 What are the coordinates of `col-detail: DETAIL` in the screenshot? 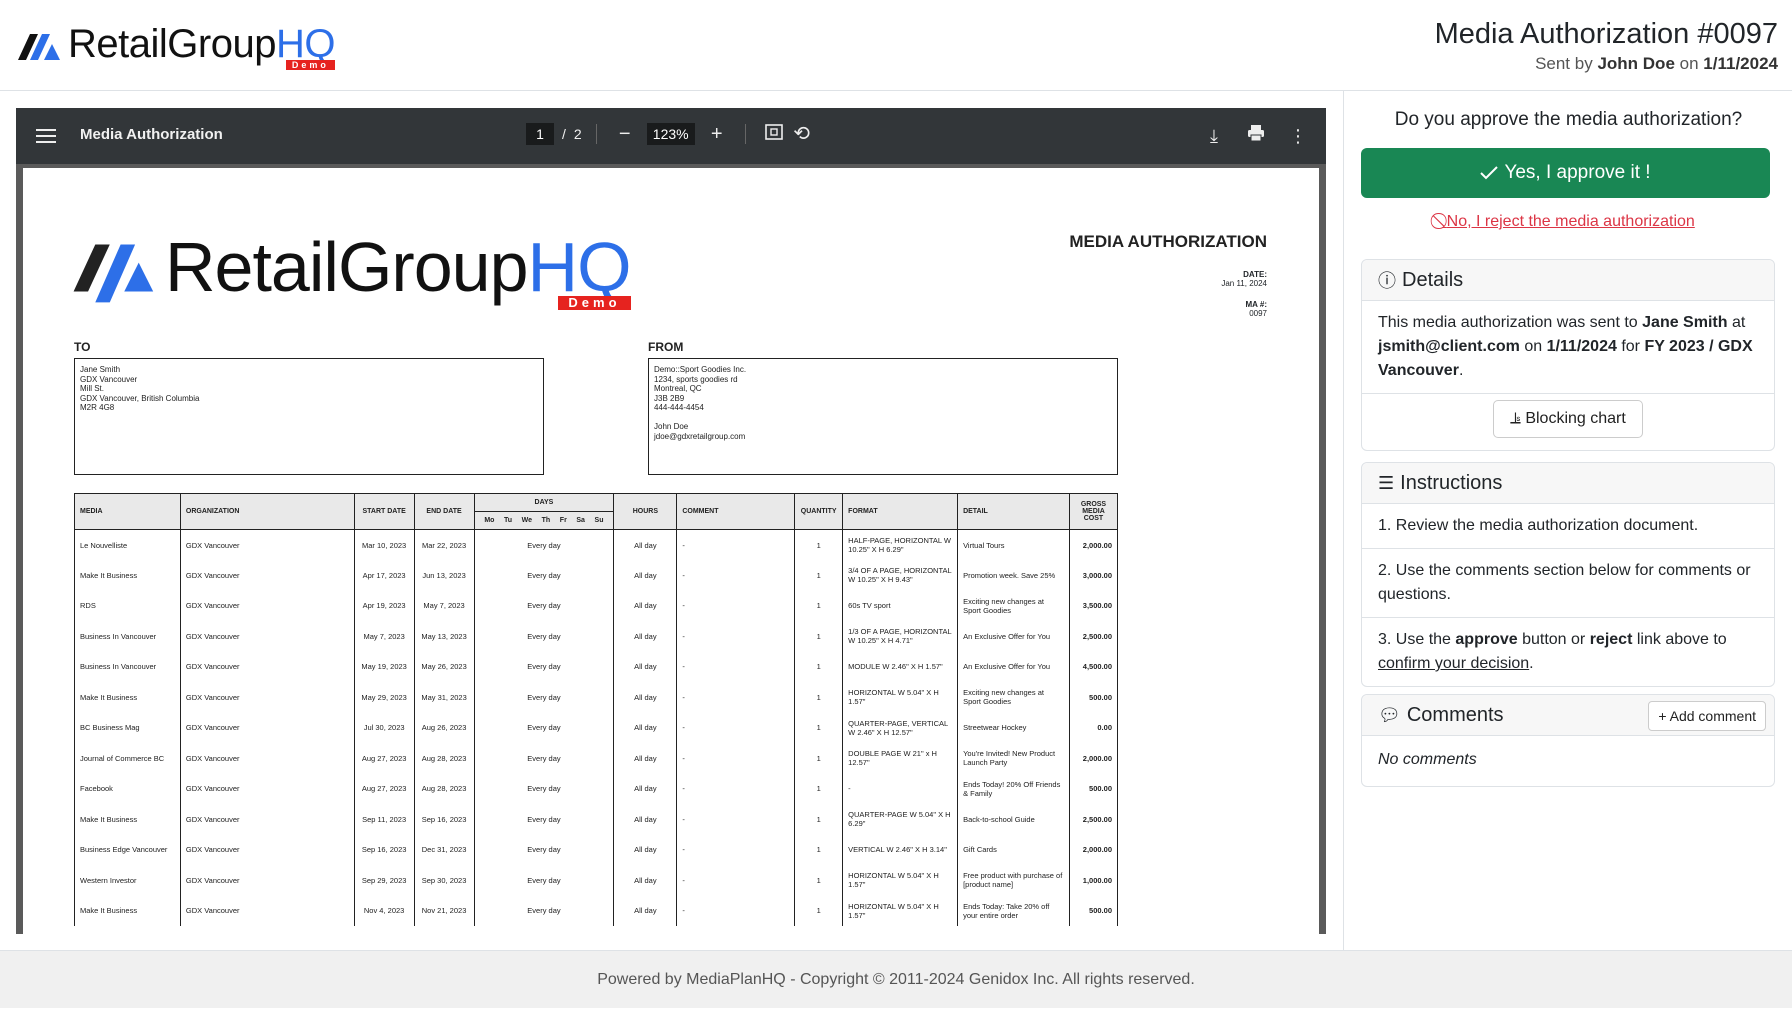 It's located at (1013, 511).